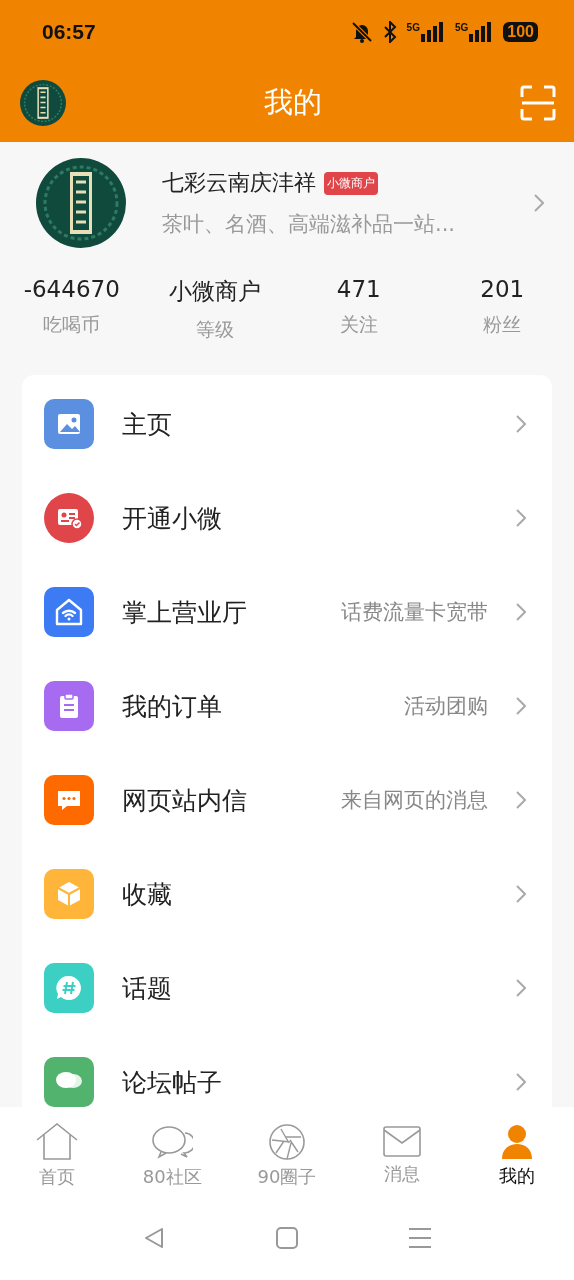  I want to click on aperture-icon, so click(287, 1142).